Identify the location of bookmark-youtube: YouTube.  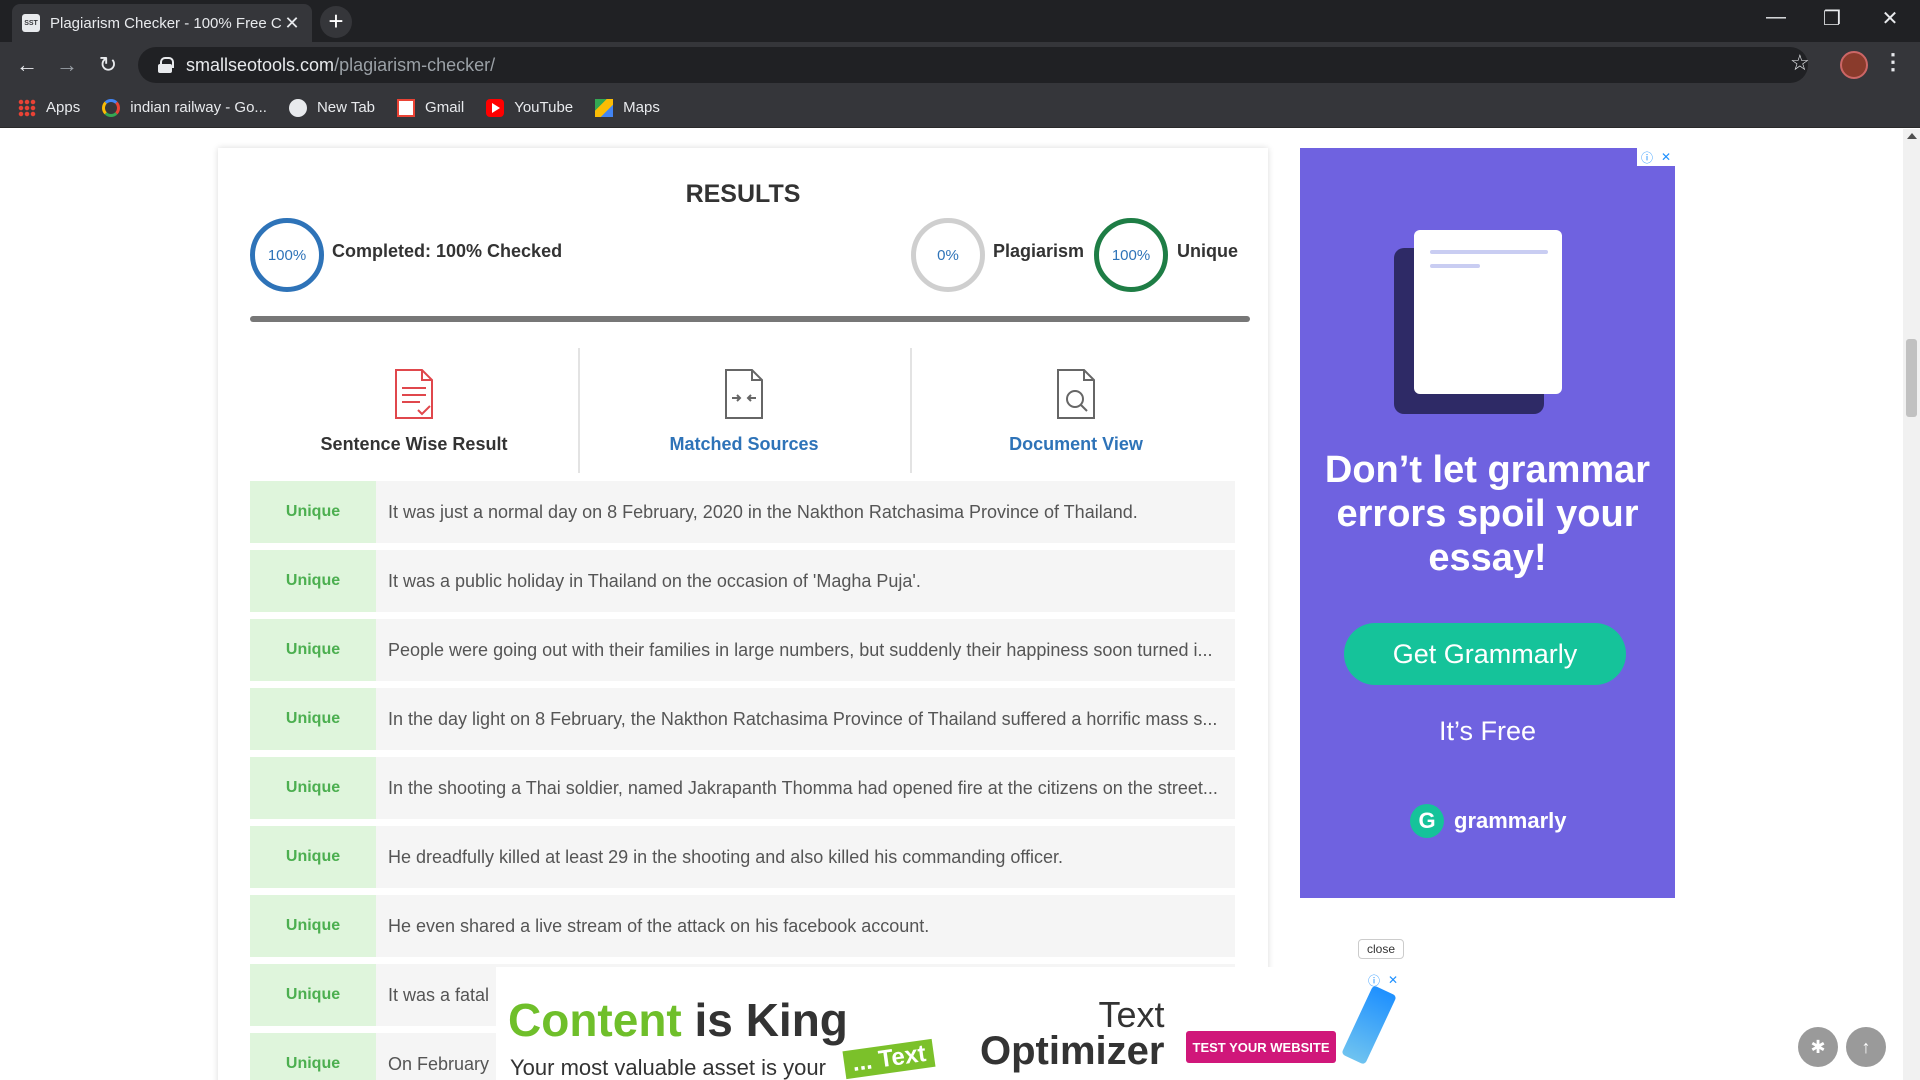
(530, 107).